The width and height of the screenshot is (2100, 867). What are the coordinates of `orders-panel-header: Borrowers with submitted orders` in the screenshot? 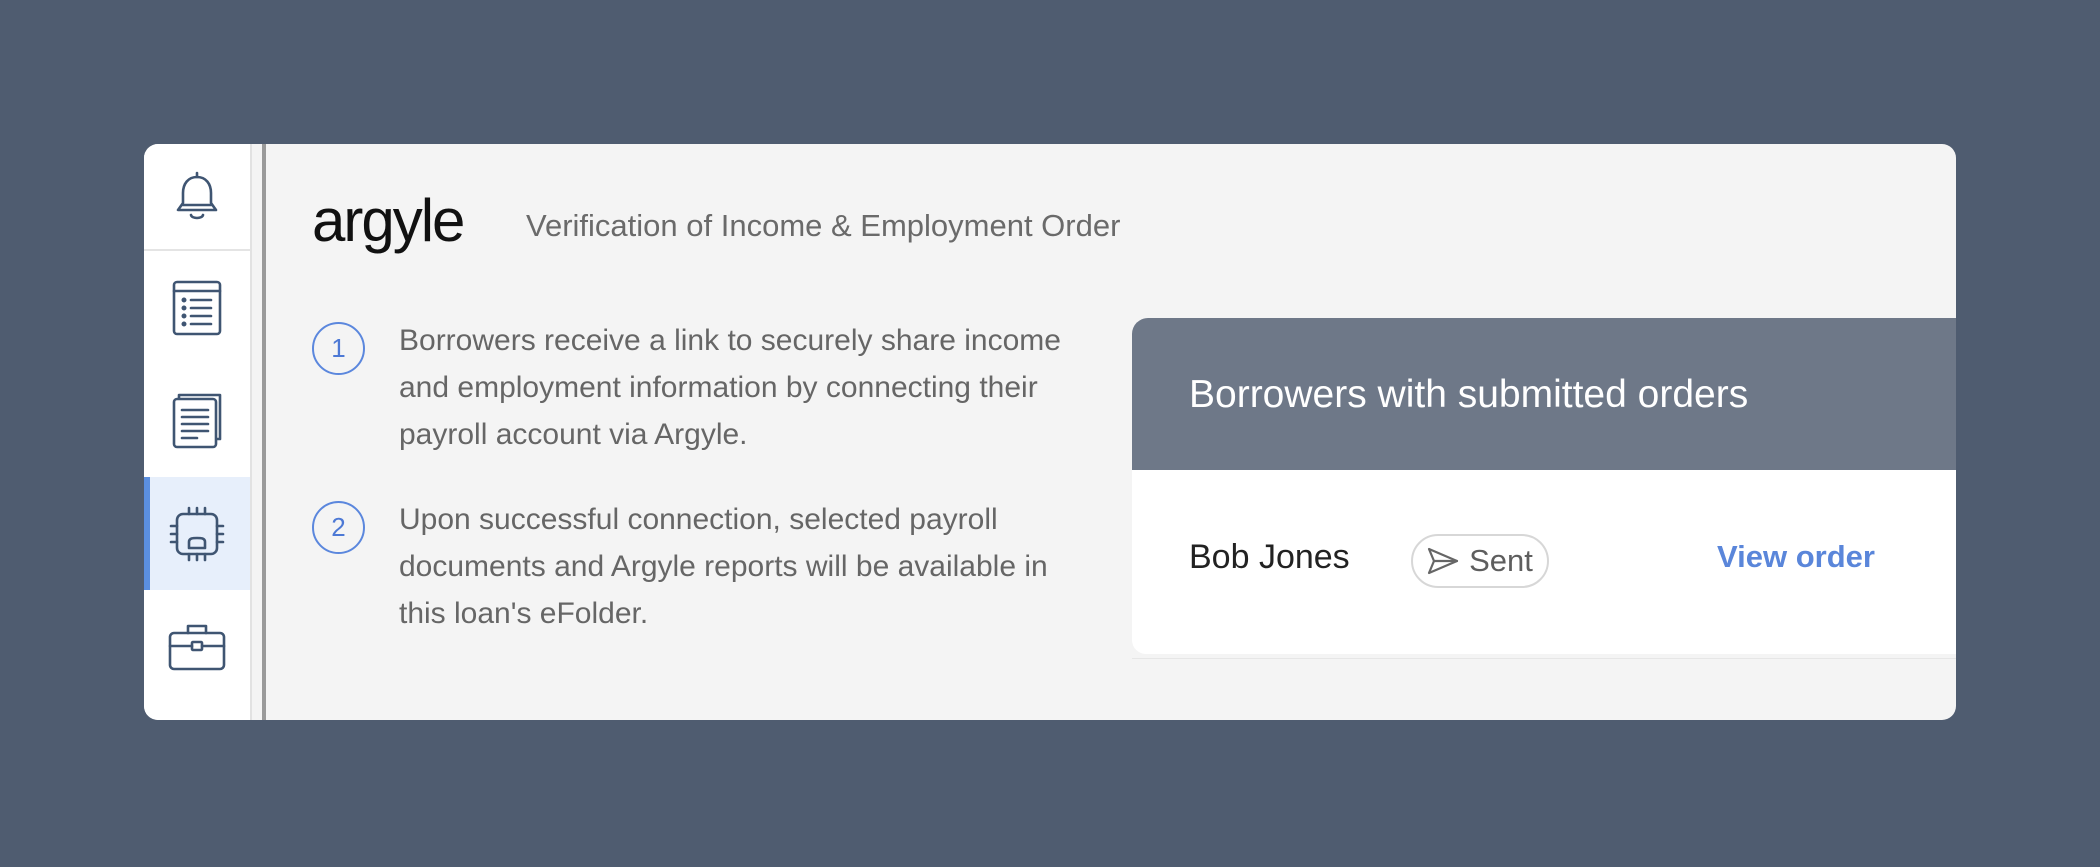 It's located at (1544, 394).